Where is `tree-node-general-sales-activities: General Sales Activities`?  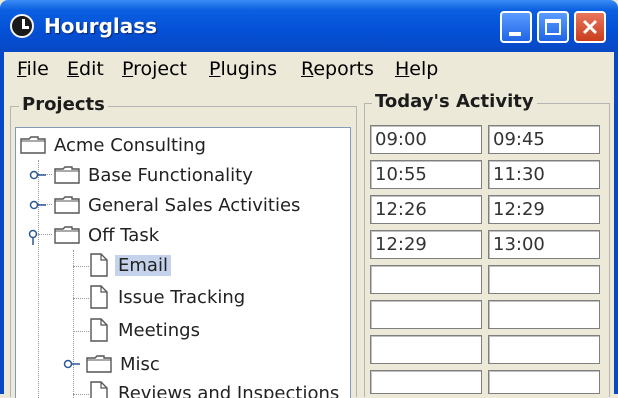
tree-node-general-sales-activities: General Sales Activities is located at coordinates (177, 205).